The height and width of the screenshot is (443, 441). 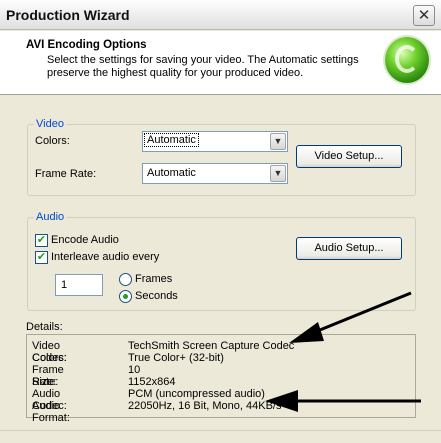 What do you see at coordinates (125, 296) in the screenshot?
I see `seconds-radio` at bounding box center [125, 296].